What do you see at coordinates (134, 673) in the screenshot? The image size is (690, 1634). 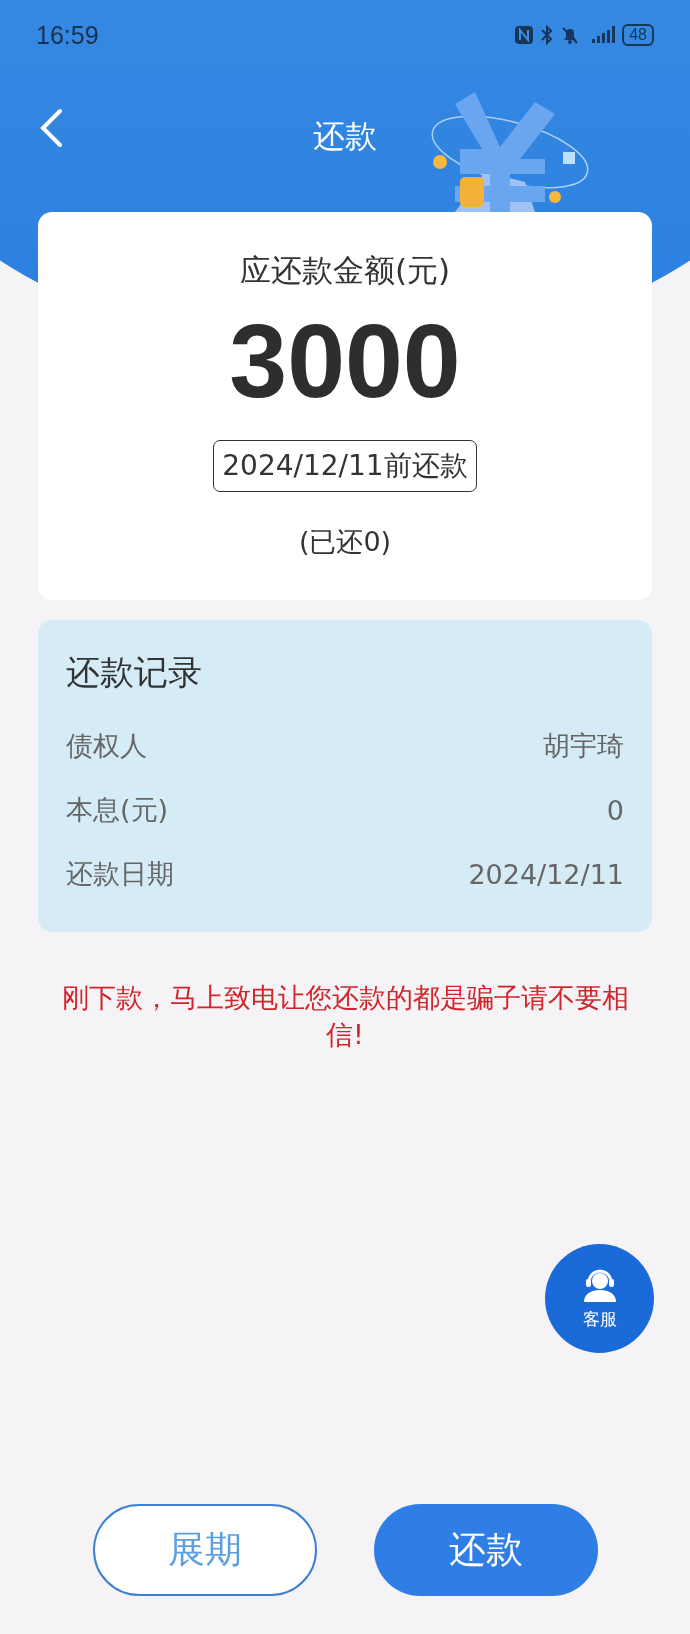 I see `record-title: 还款记录` at bounding box center [134, 673].